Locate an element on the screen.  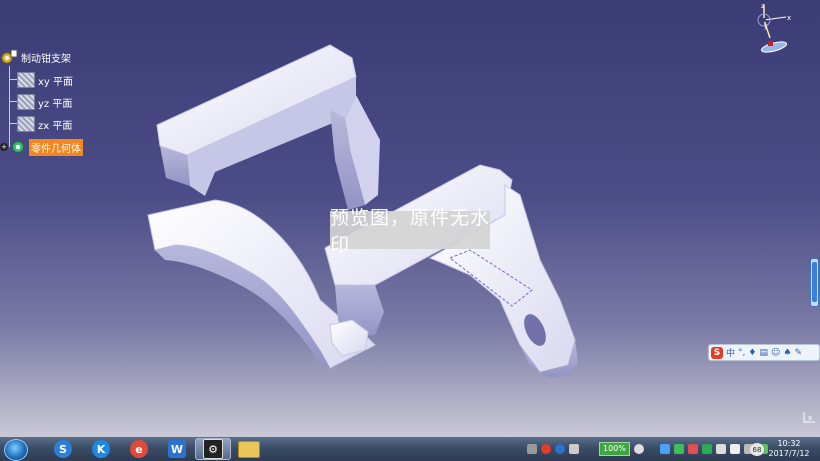
sogou-browser-icon: S is located at coordinates (63, 449).